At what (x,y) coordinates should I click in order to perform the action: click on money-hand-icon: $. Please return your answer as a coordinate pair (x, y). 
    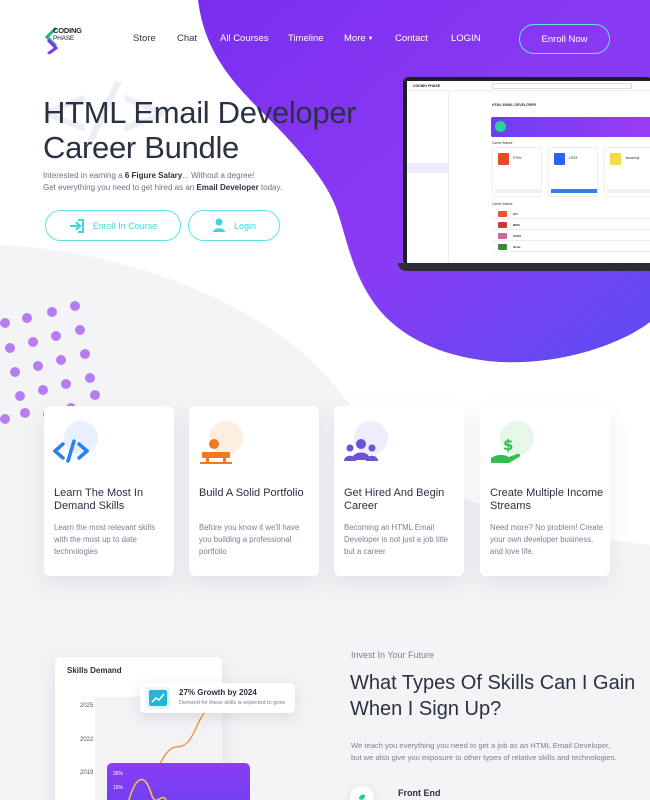
    Looking at the image, I should click on (506, 449).